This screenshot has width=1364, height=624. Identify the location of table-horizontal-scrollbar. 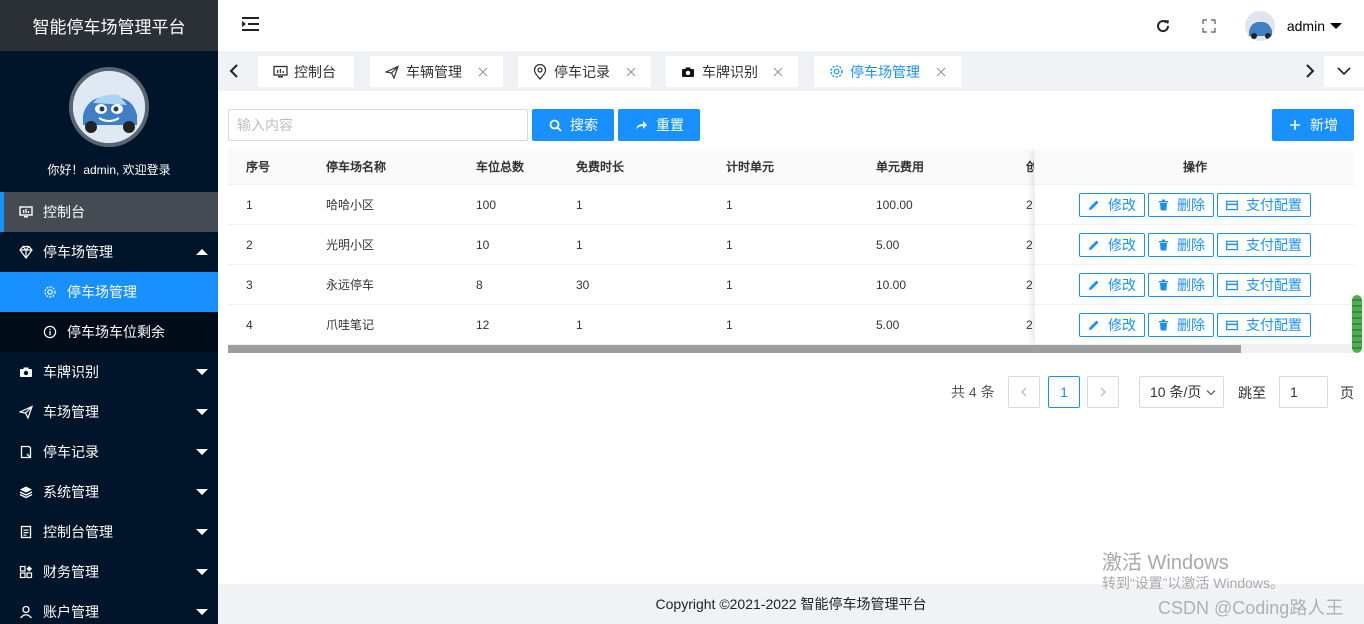
(791, 349).